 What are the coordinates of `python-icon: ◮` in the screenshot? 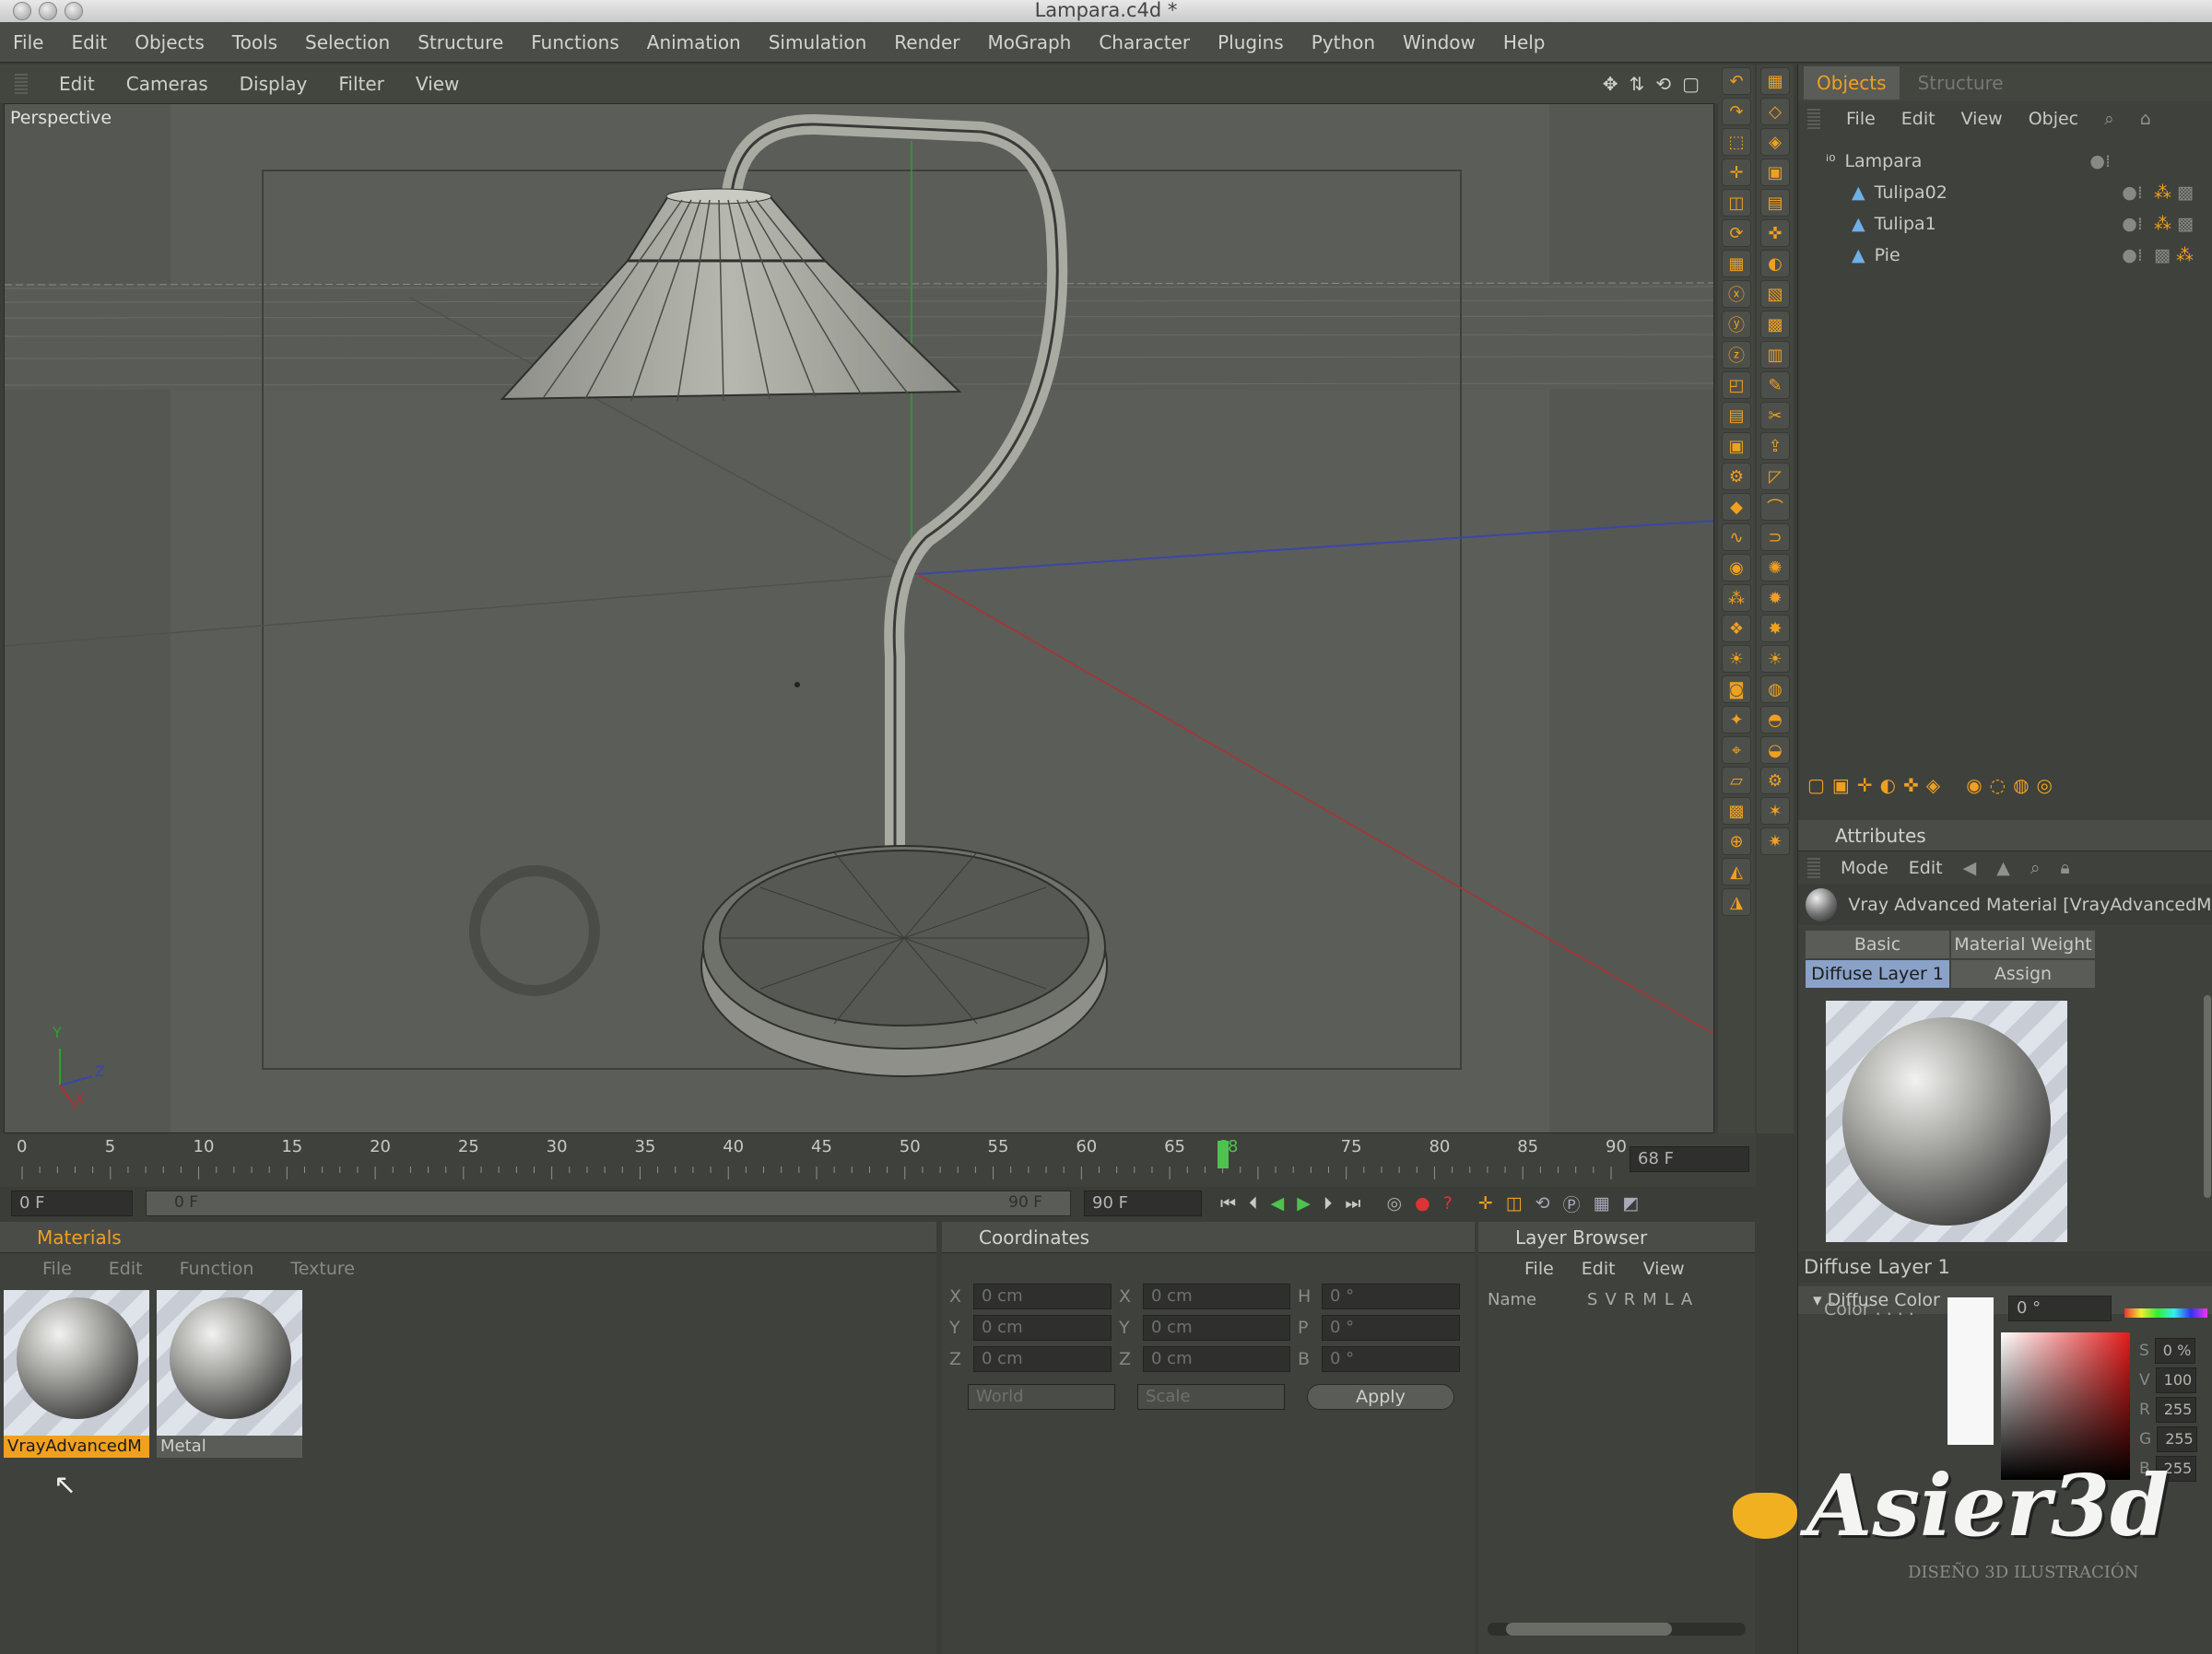 It's located at (1736, 902).